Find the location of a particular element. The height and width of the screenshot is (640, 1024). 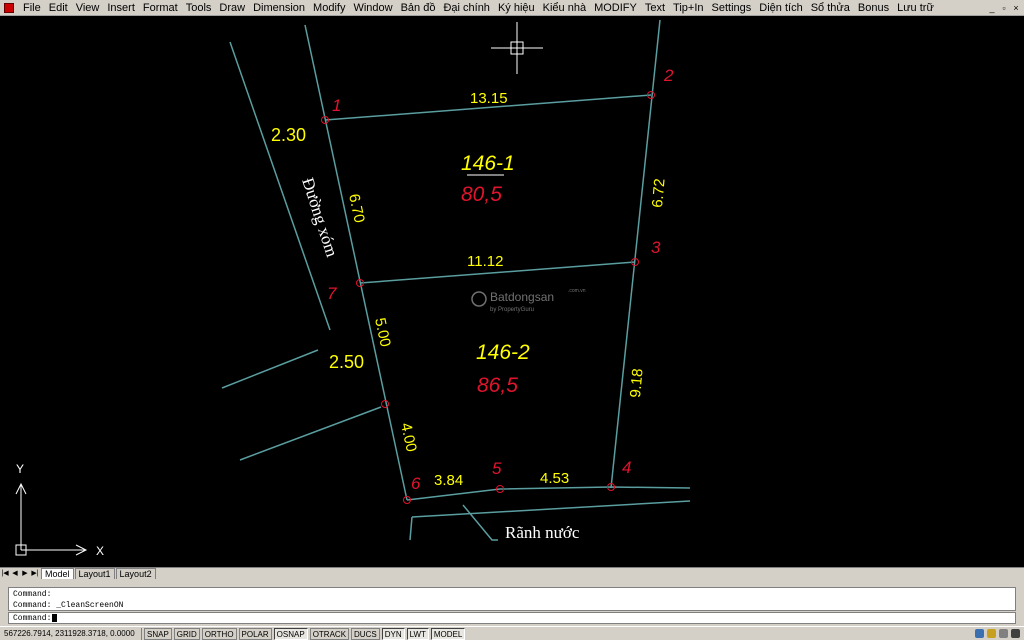

status-toggle-grid: GRID is located at coordinates (186, 633).